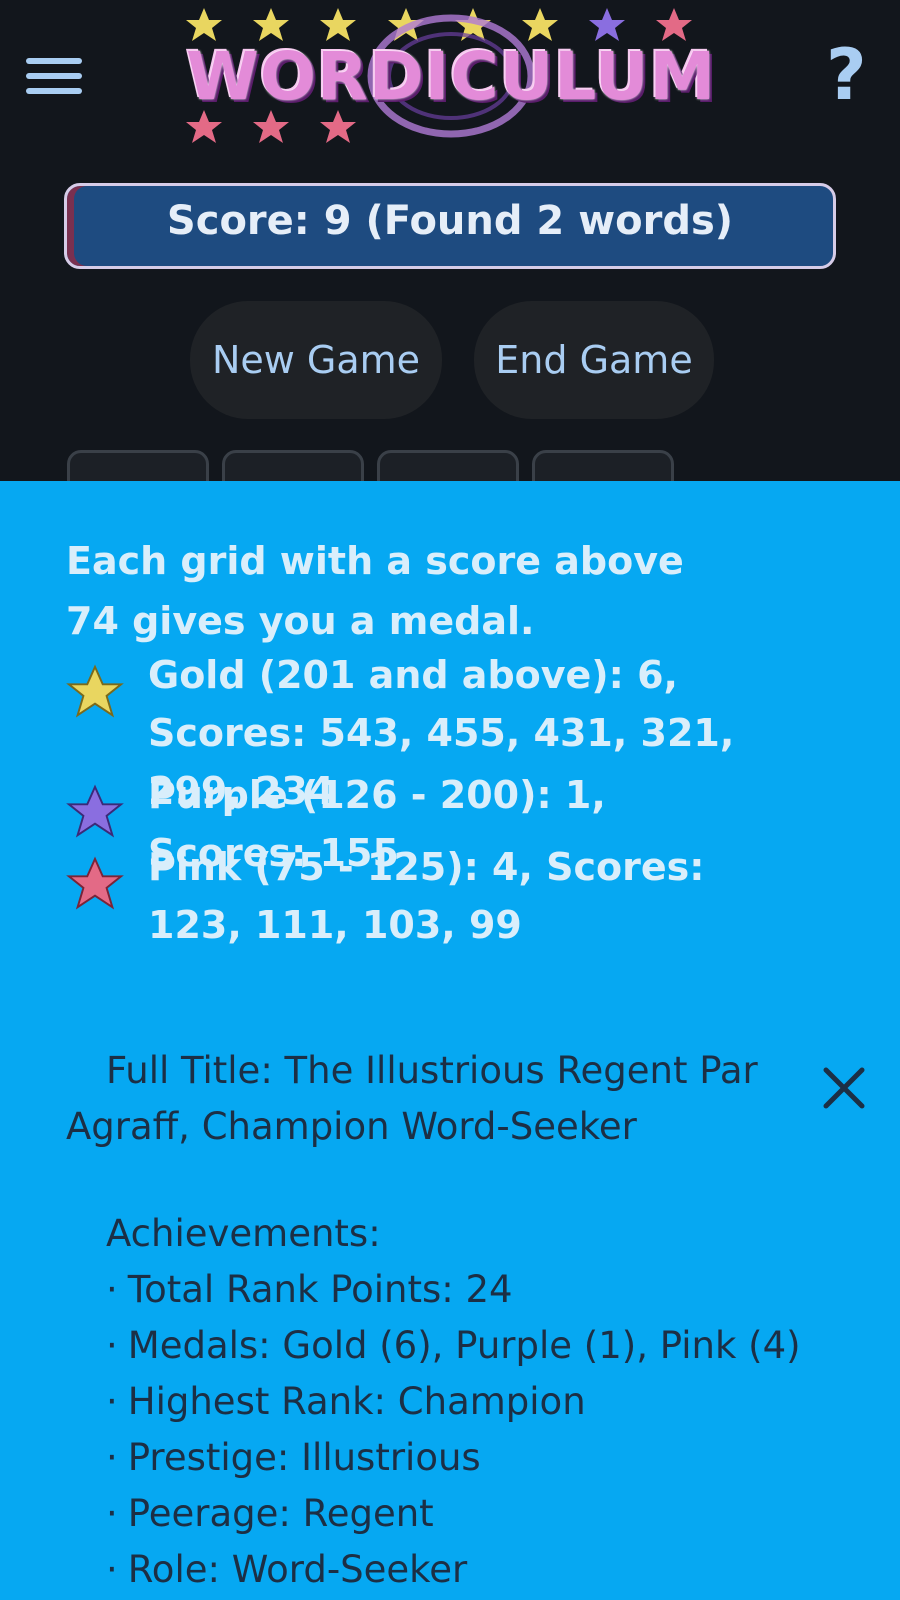  Describe the element at coordinates (846, 75) in the screenshot. I see `help-icon: ?` at that location.